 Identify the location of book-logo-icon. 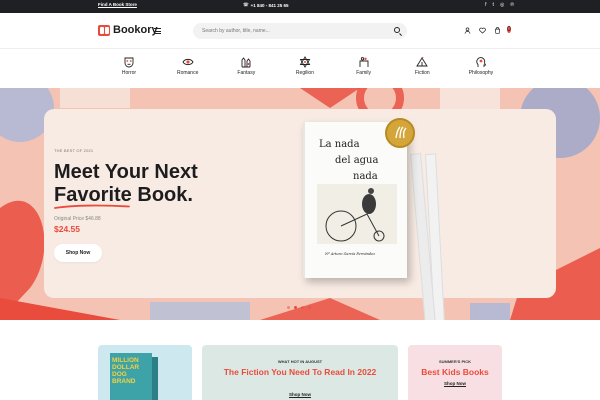
(104, 30).